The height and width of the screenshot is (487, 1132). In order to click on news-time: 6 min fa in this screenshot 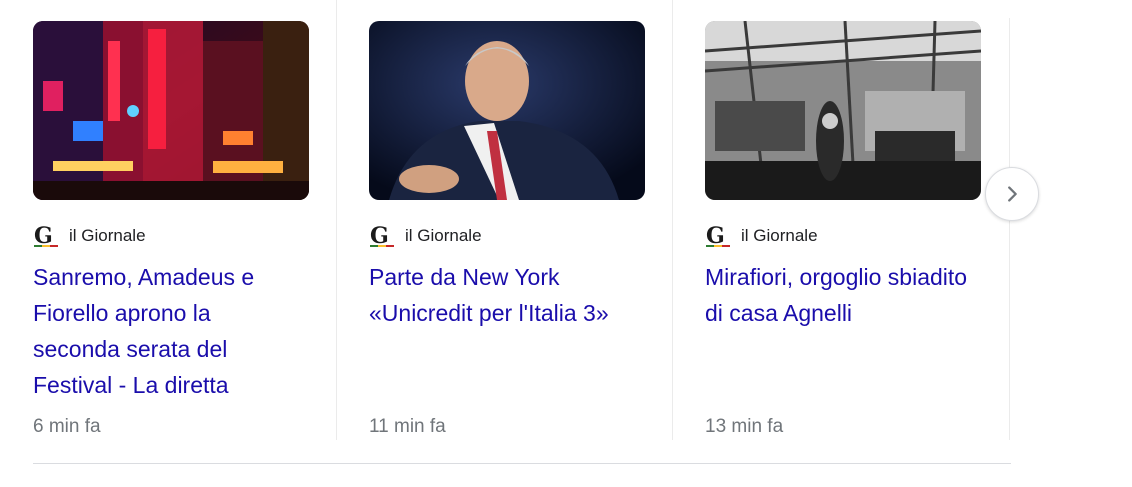, I will do `click(67, 426)`.